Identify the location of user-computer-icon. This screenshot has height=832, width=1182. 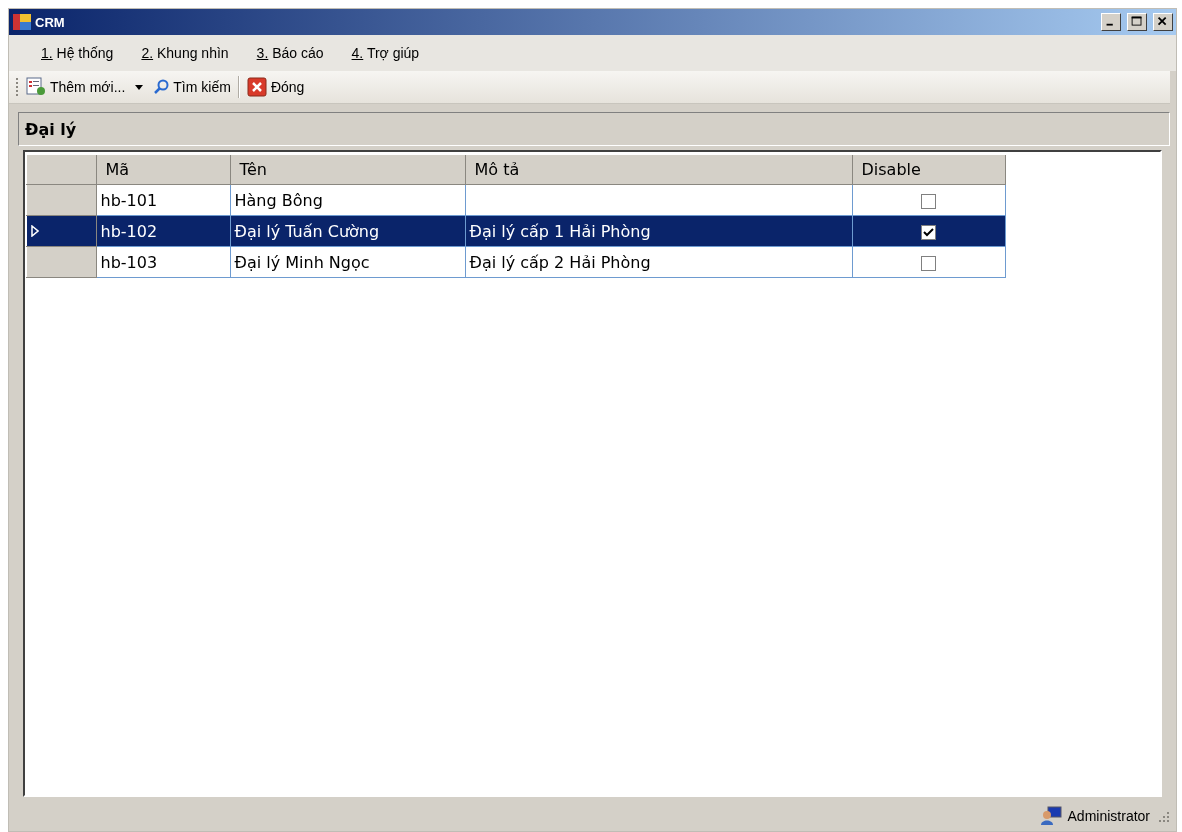
(1050, 816).